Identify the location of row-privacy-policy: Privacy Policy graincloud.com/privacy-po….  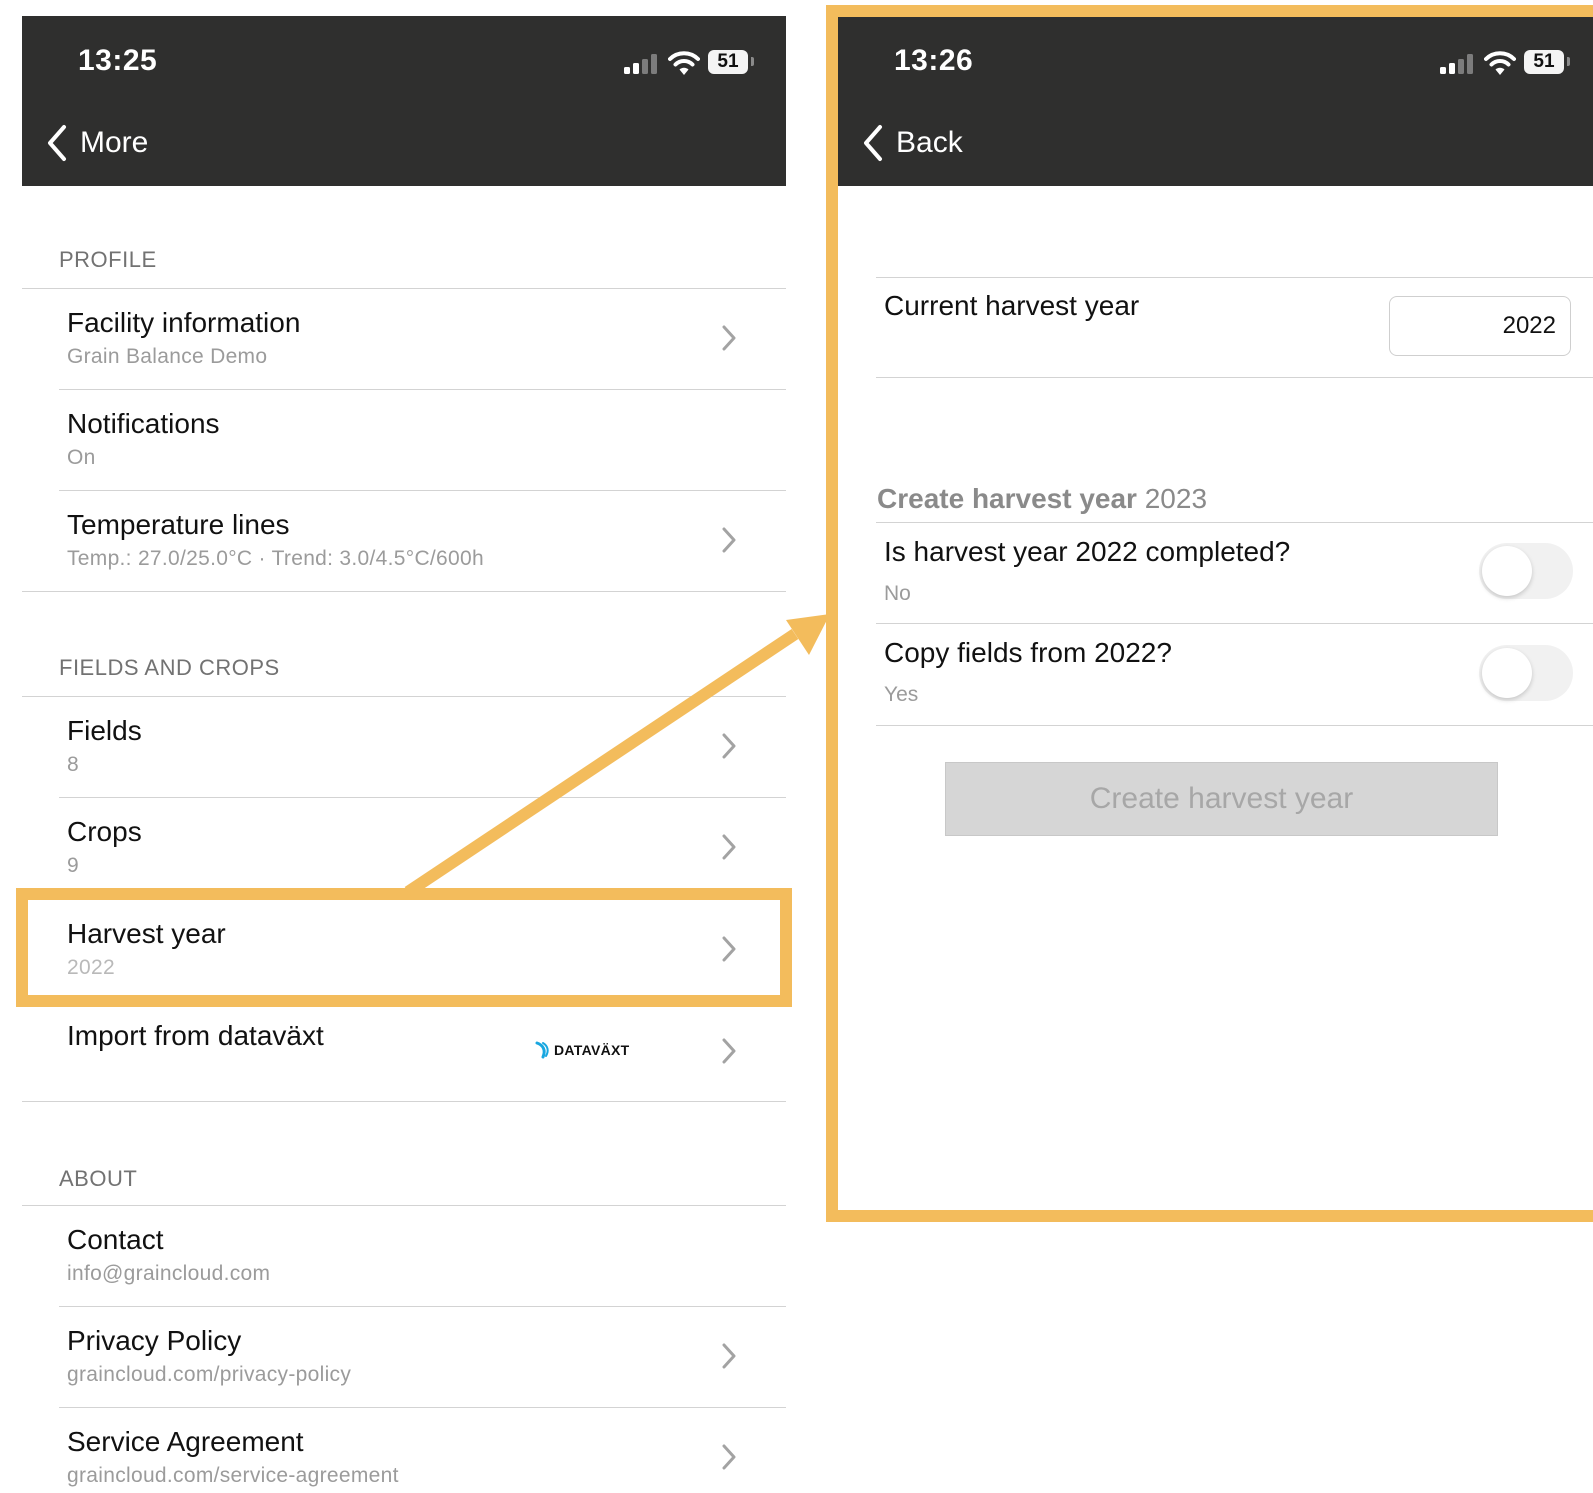
(403, 1357).